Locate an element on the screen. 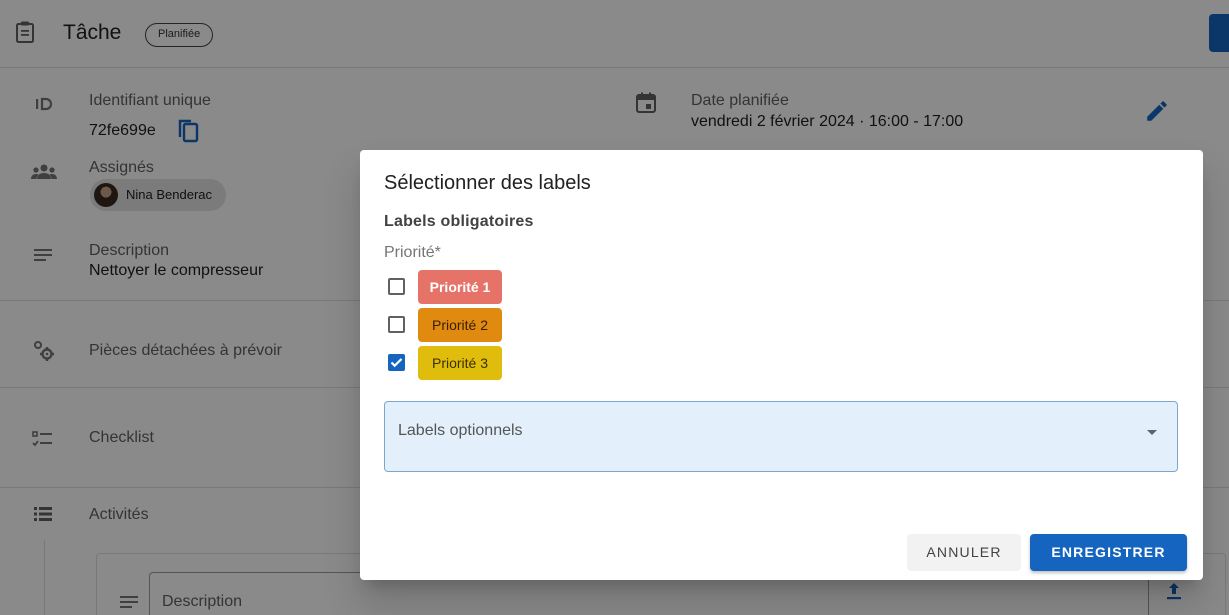 This screenshot has height=615, width=1229. priority-group-label: Priorité* is located at coordinates (412, 252).